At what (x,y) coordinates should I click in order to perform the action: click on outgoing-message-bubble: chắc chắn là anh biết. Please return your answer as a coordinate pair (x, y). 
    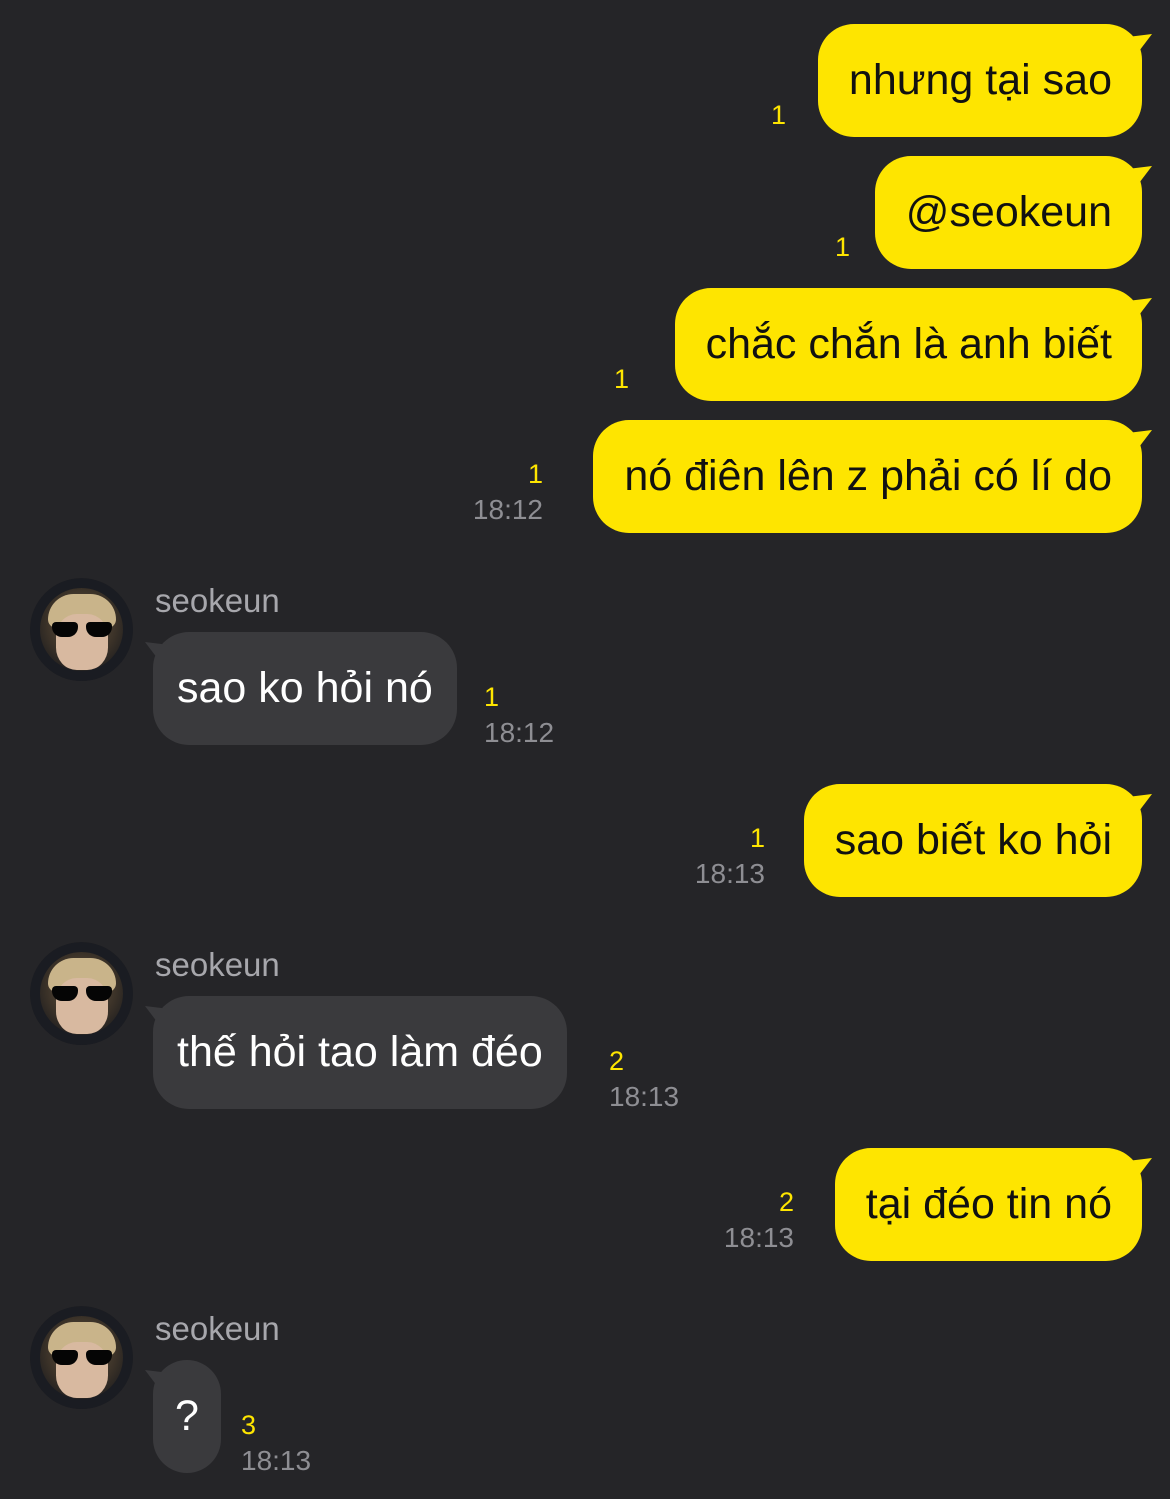
    Looking at the image, I should click on (908, 344).